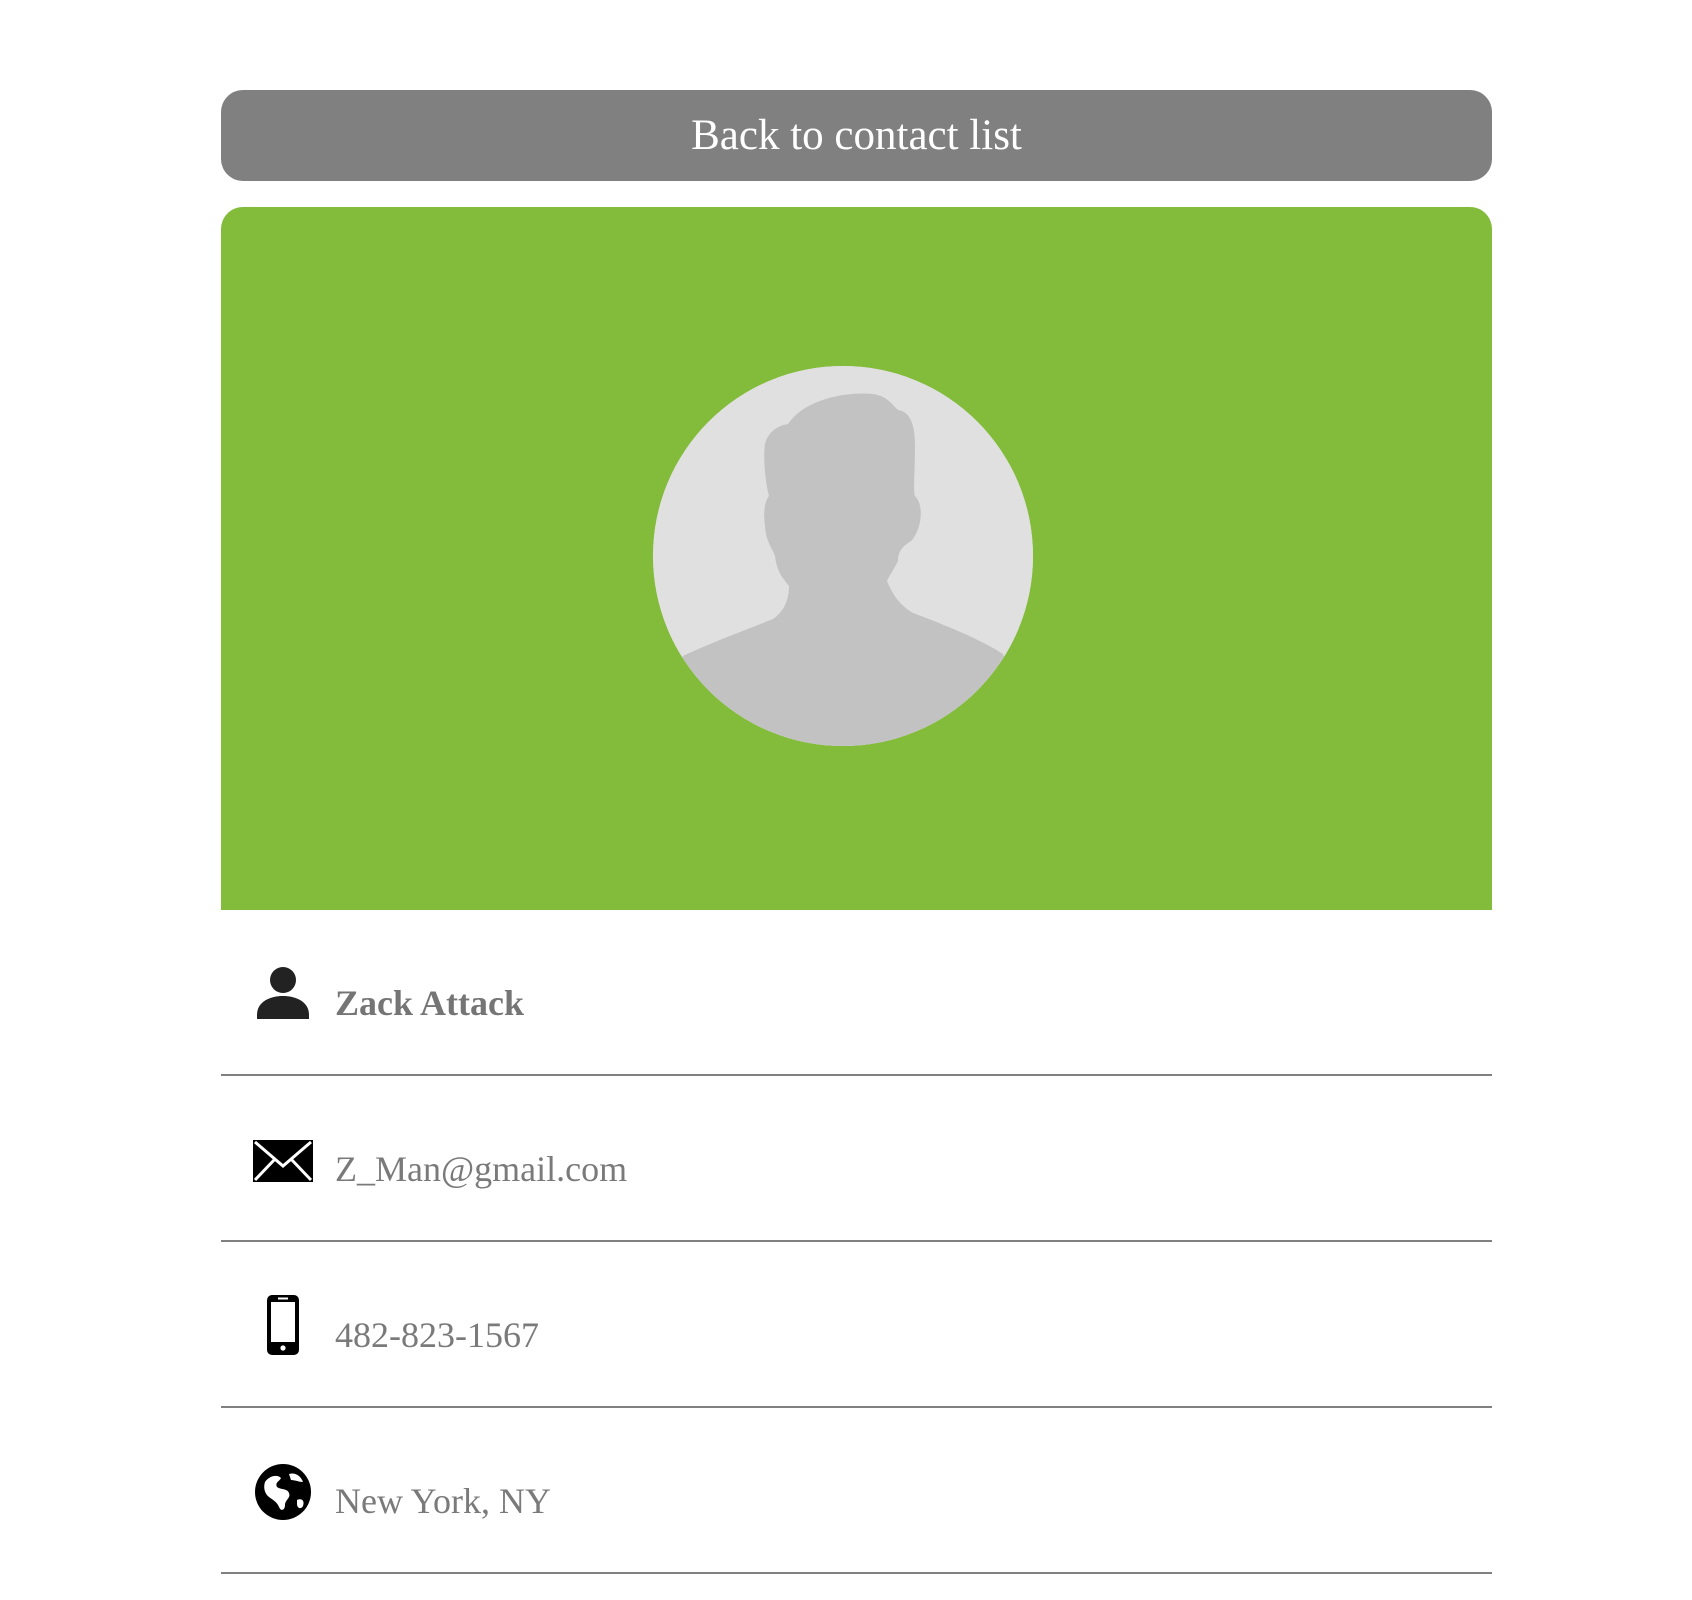 The width and height of the screenshot is (1692, 1600). I want to click on person-silhouette-icon, so click(843, 556).